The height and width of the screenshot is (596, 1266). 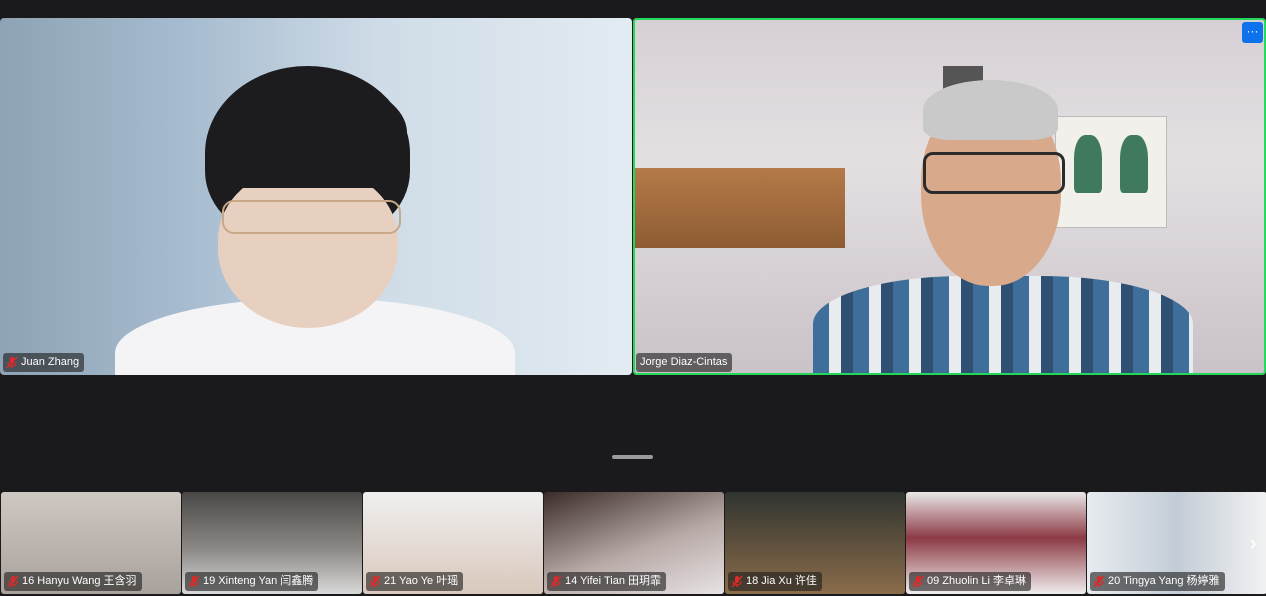 What do you see at coordinates (632, 457) in the screenshot?
I see `resize-handle` at bounding box center [632, 457].